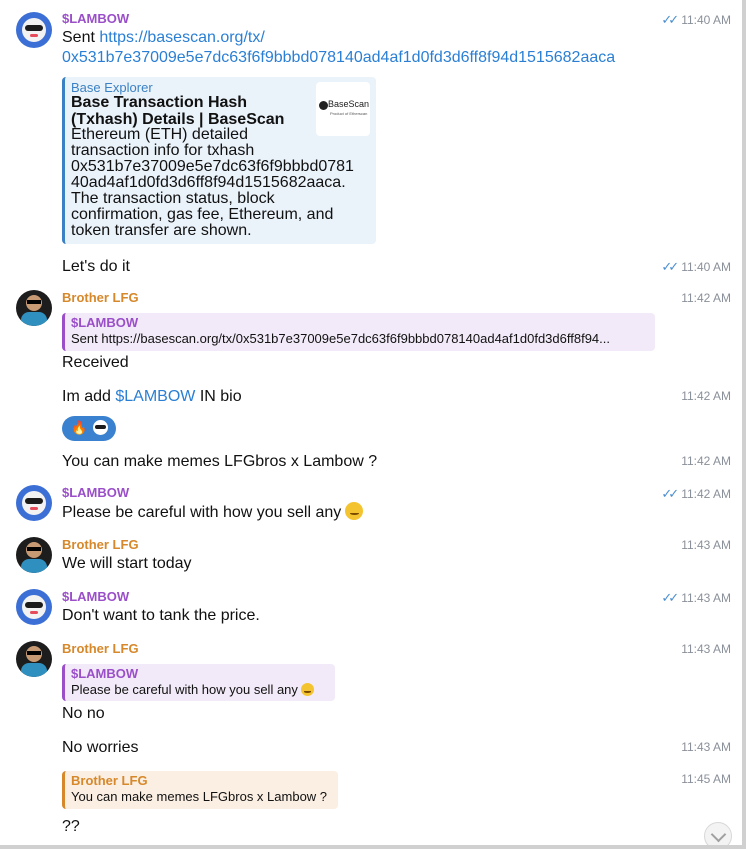  I want to click on fire-icon: 🔥, so click(79, 427).